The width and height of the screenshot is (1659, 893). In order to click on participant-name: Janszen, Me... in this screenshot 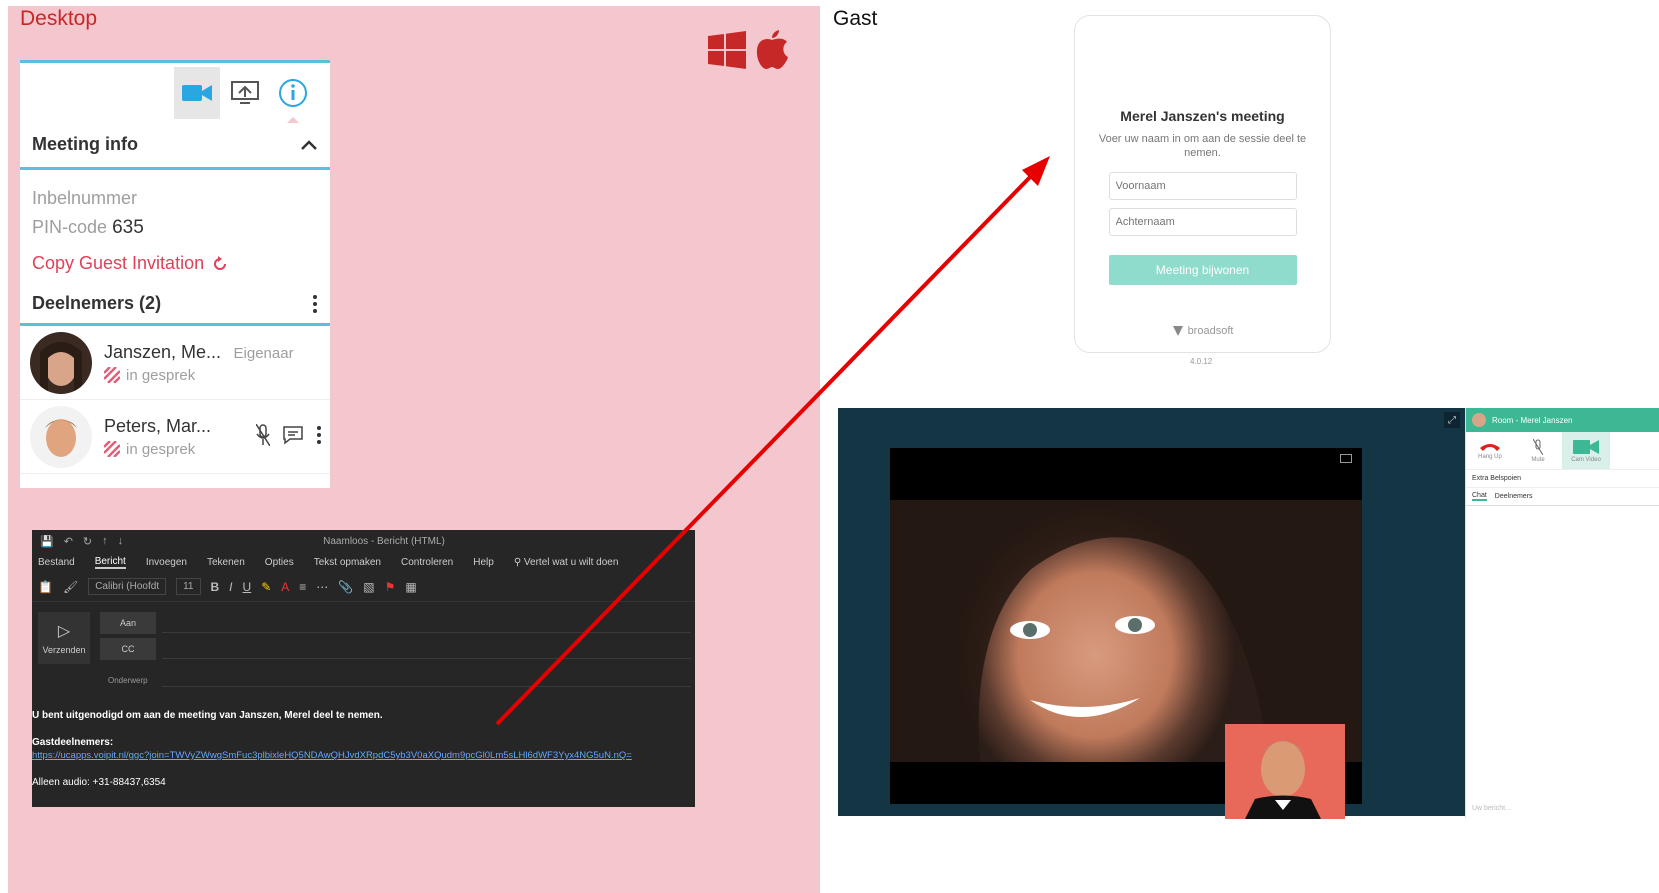, I will do `click(163, 351)`.